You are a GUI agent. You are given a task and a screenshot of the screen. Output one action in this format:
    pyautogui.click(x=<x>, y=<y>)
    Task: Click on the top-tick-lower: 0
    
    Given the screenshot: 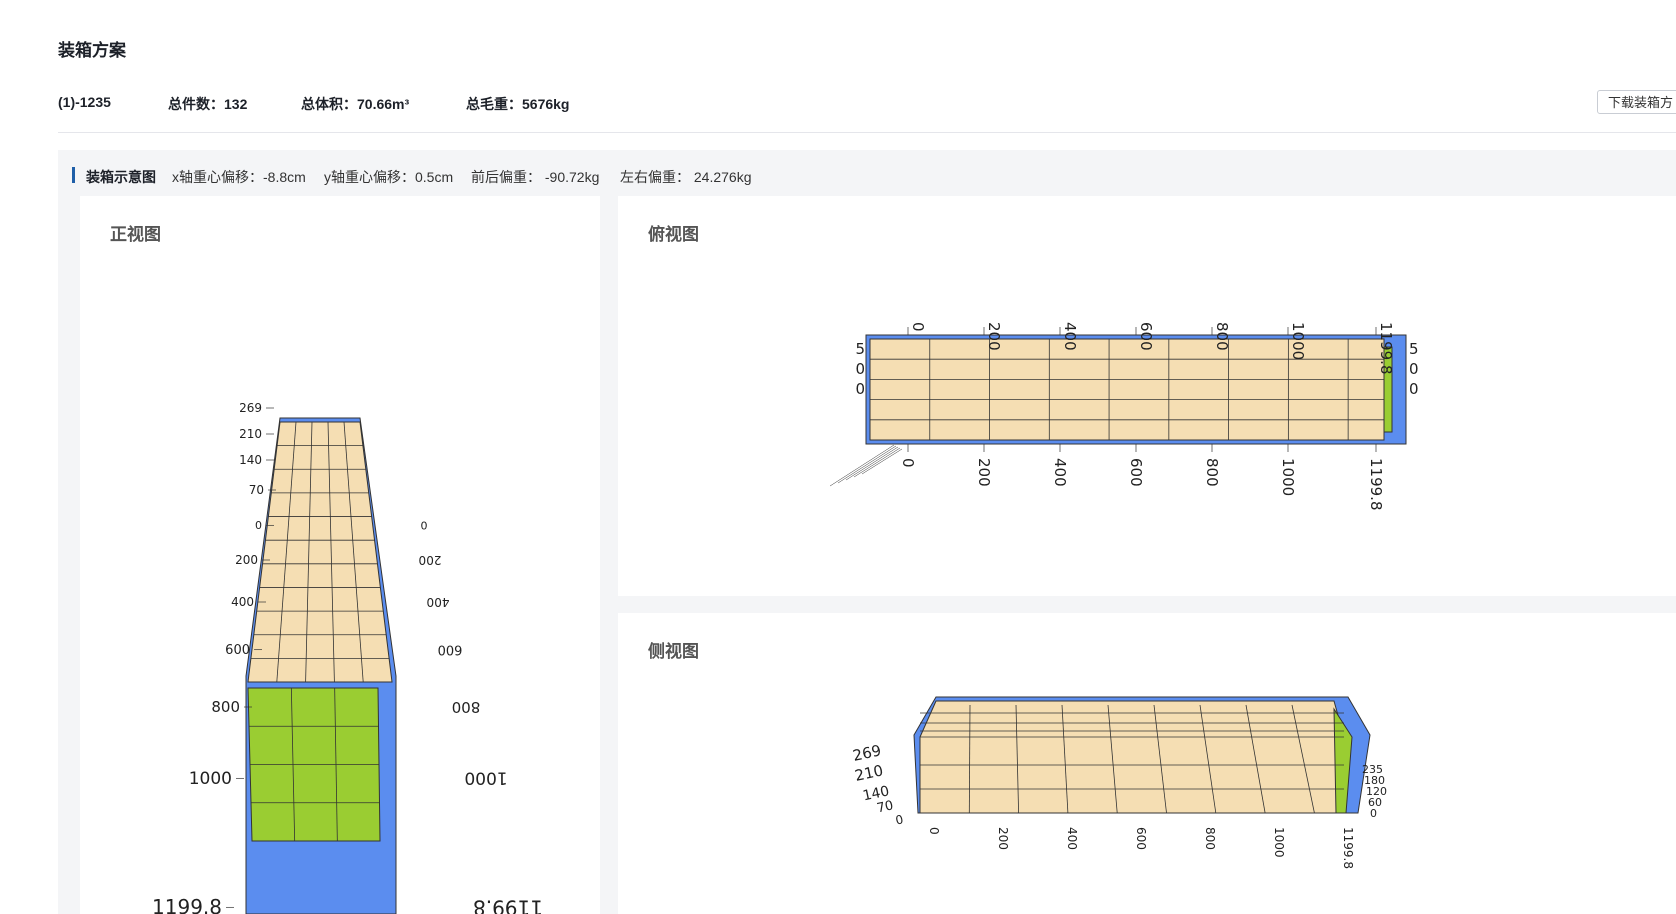 What is the action you would take?
    pyautogui.click(x=908, y=463)
    